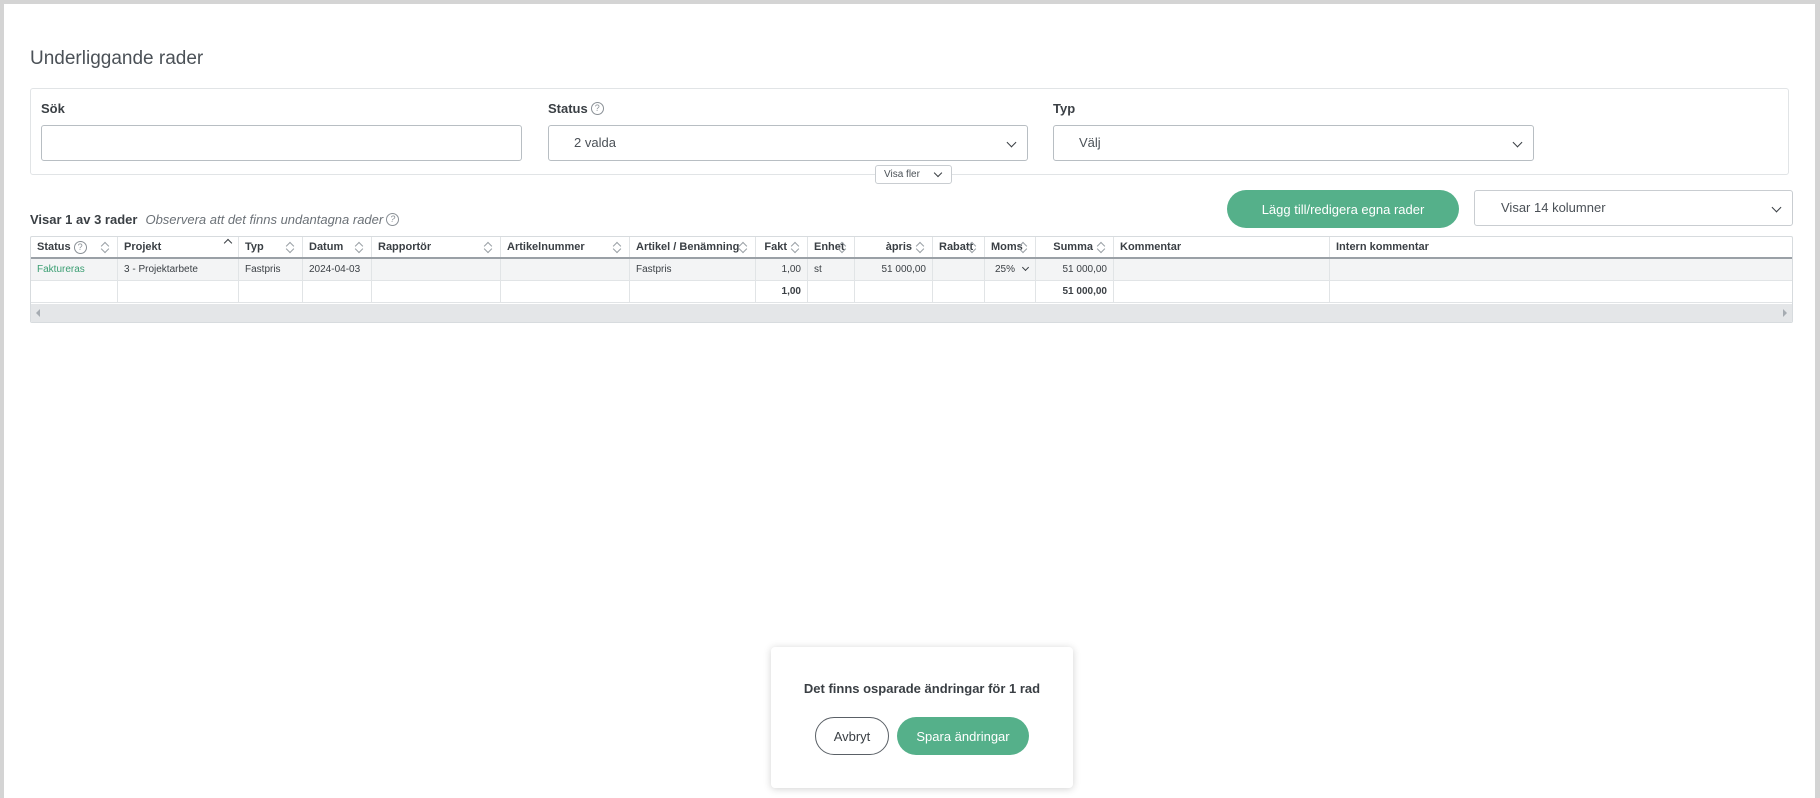  Describe the element at coordinates (831, 247) in the screenshot. I see `column-header-enhet: Enhet` at that location.